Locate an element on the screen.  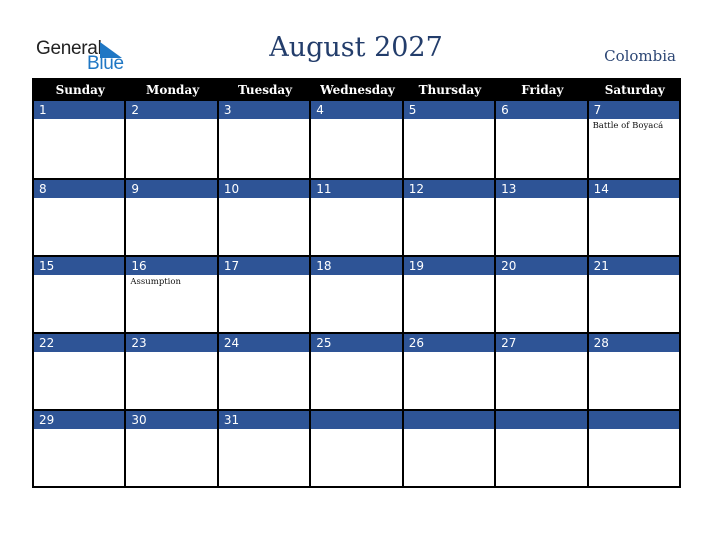
day-number: 1 is located at coordinates (79, 110).